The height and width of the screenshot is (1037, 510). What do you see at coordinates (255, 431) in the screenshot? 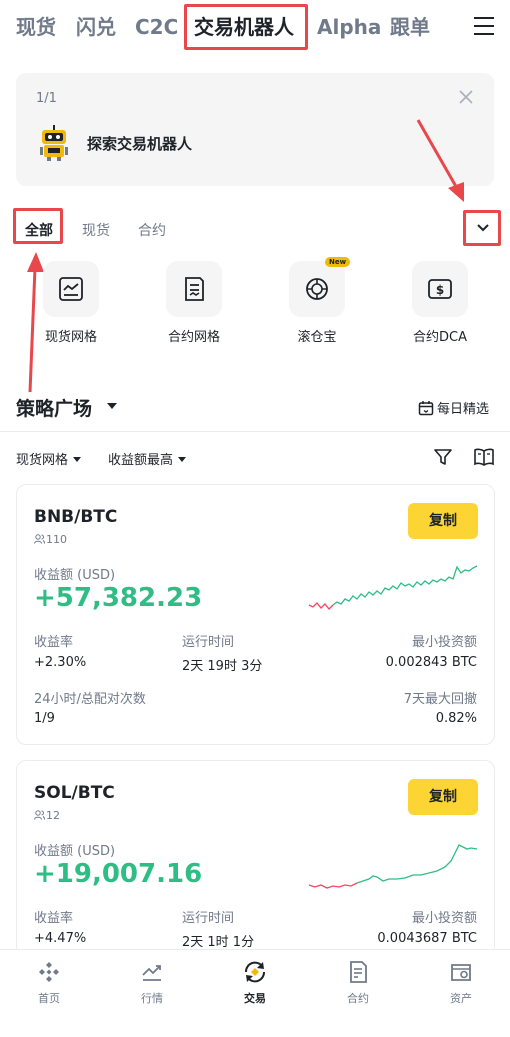
I see `divider` at bounding box center [255, 431].